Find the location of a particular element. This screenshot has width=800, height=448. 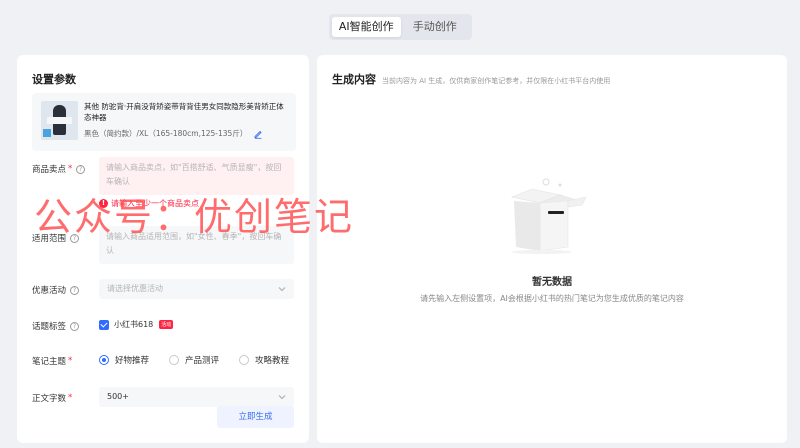

theme-option-recommend: 好物推荐 is located at coordinates (124, 360).